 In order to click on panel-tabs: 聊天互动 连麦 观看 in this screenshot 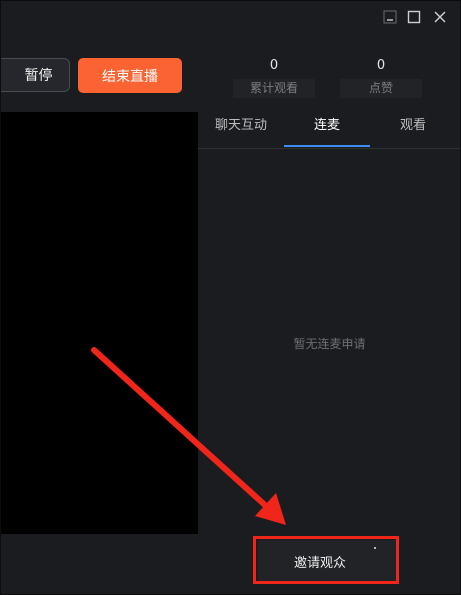, I will do `click(329, 130)`.